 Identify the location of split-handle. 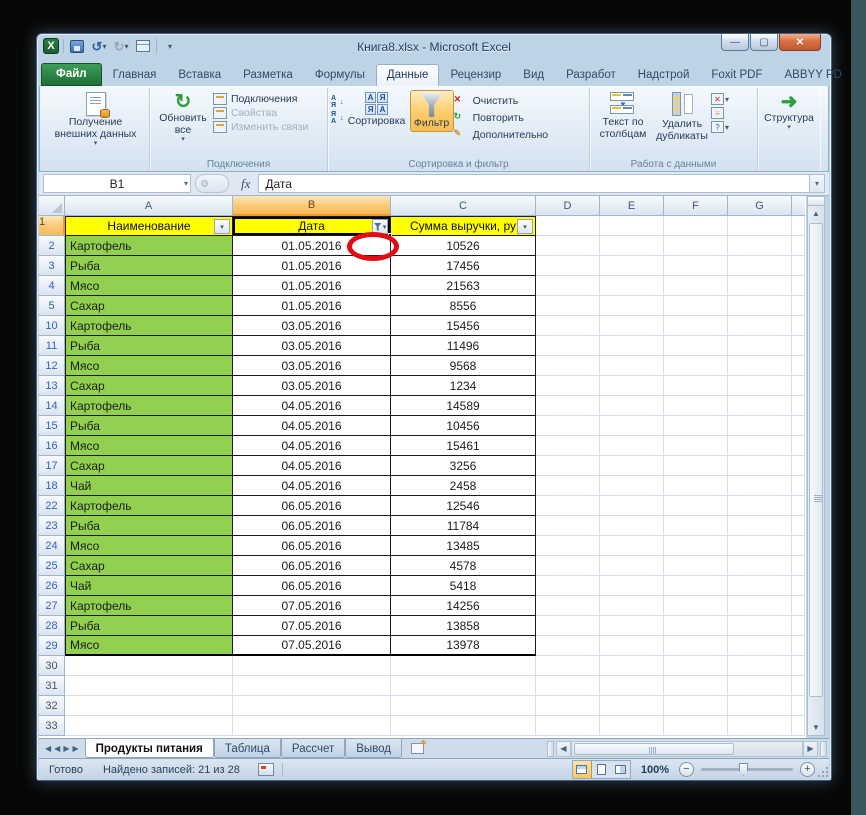
(816, 201).